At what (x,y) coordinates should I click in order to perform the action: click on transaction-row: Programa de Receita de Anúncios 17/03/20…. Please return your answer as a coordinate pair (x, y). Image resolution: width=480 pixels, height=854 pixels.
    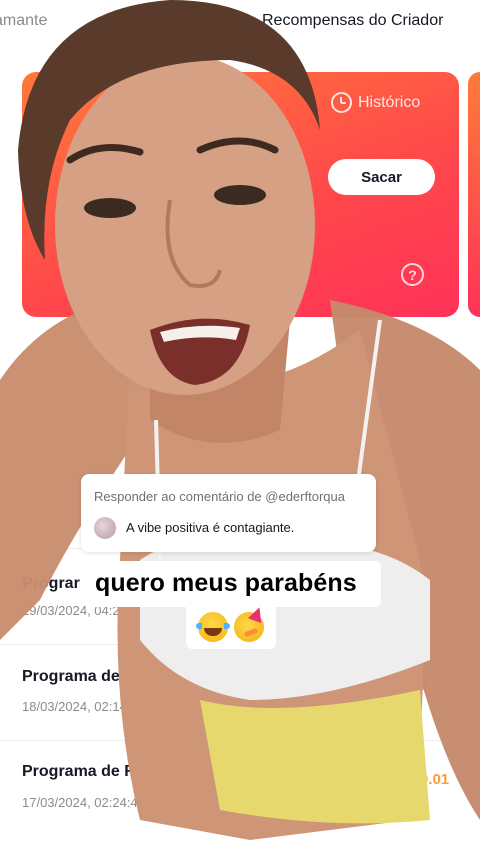
    Looking at the image, I should click on (240, 788).